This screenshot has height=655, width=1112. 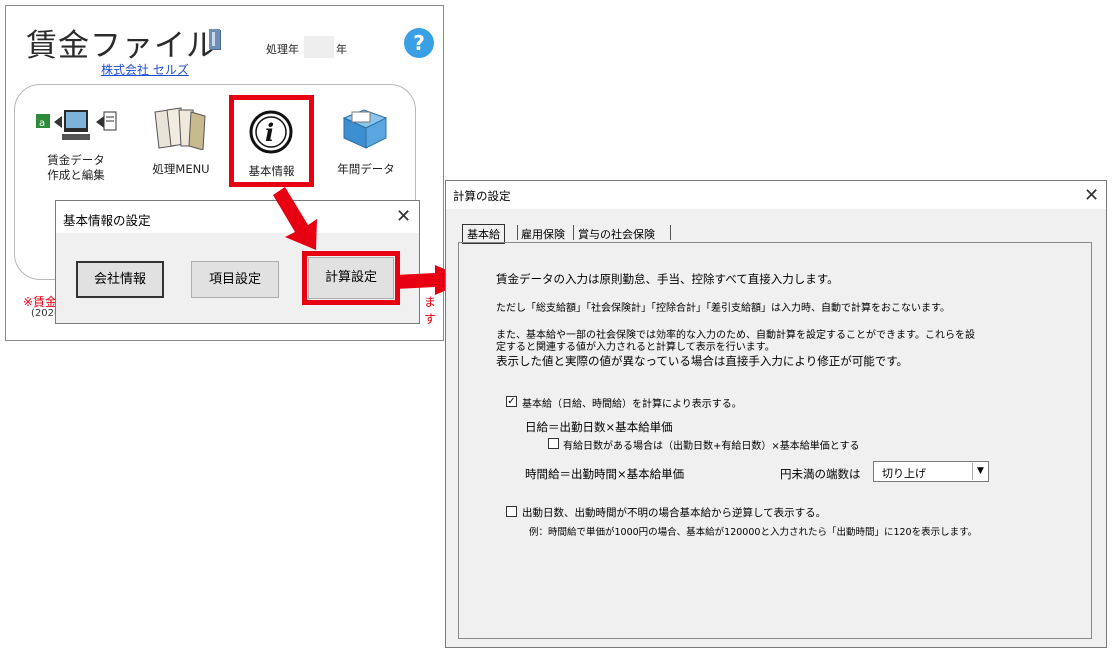 What do you see at coordinates (931, 471) in the screenshot?
I see `rounding-select: 切り上げ ▼` at bounding box center [931, 471].